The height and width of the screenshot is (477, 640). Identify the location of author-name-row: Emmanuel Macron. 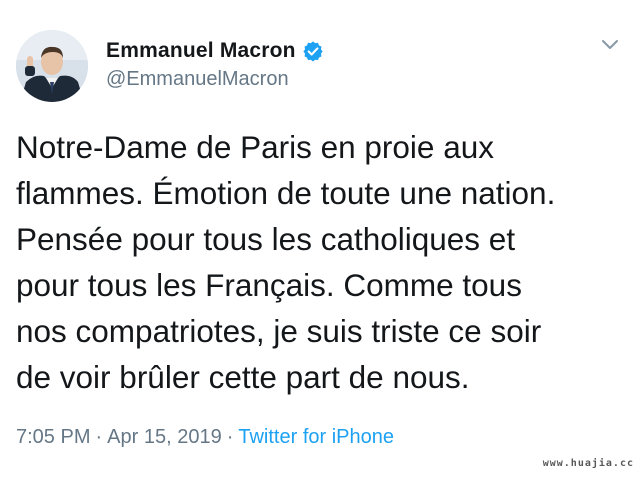
(215, 51).